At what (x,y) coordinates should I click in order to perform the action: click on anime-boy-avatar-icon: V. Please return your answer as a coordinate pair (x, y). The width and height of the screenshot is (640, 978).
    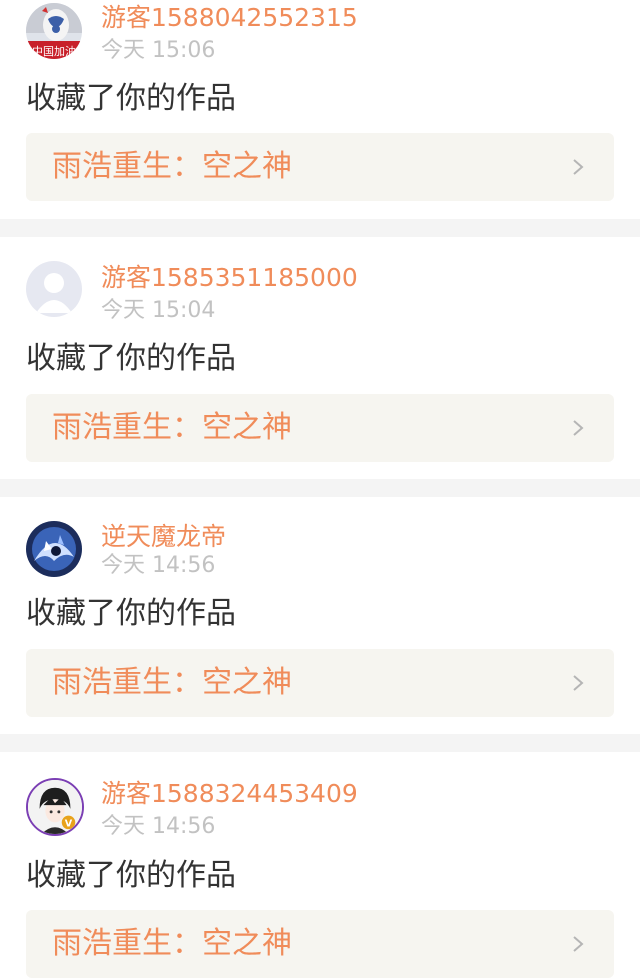
    Looking at the image, I should click on (55, 807).